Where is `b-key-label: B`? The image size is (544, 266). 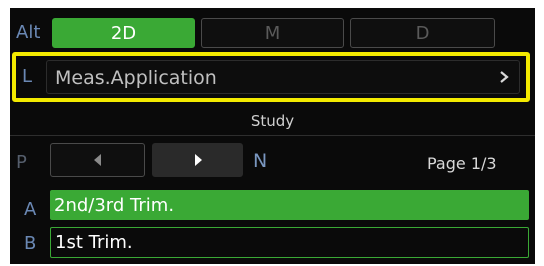 b-key-label: B is located at coordinates (30, 243).